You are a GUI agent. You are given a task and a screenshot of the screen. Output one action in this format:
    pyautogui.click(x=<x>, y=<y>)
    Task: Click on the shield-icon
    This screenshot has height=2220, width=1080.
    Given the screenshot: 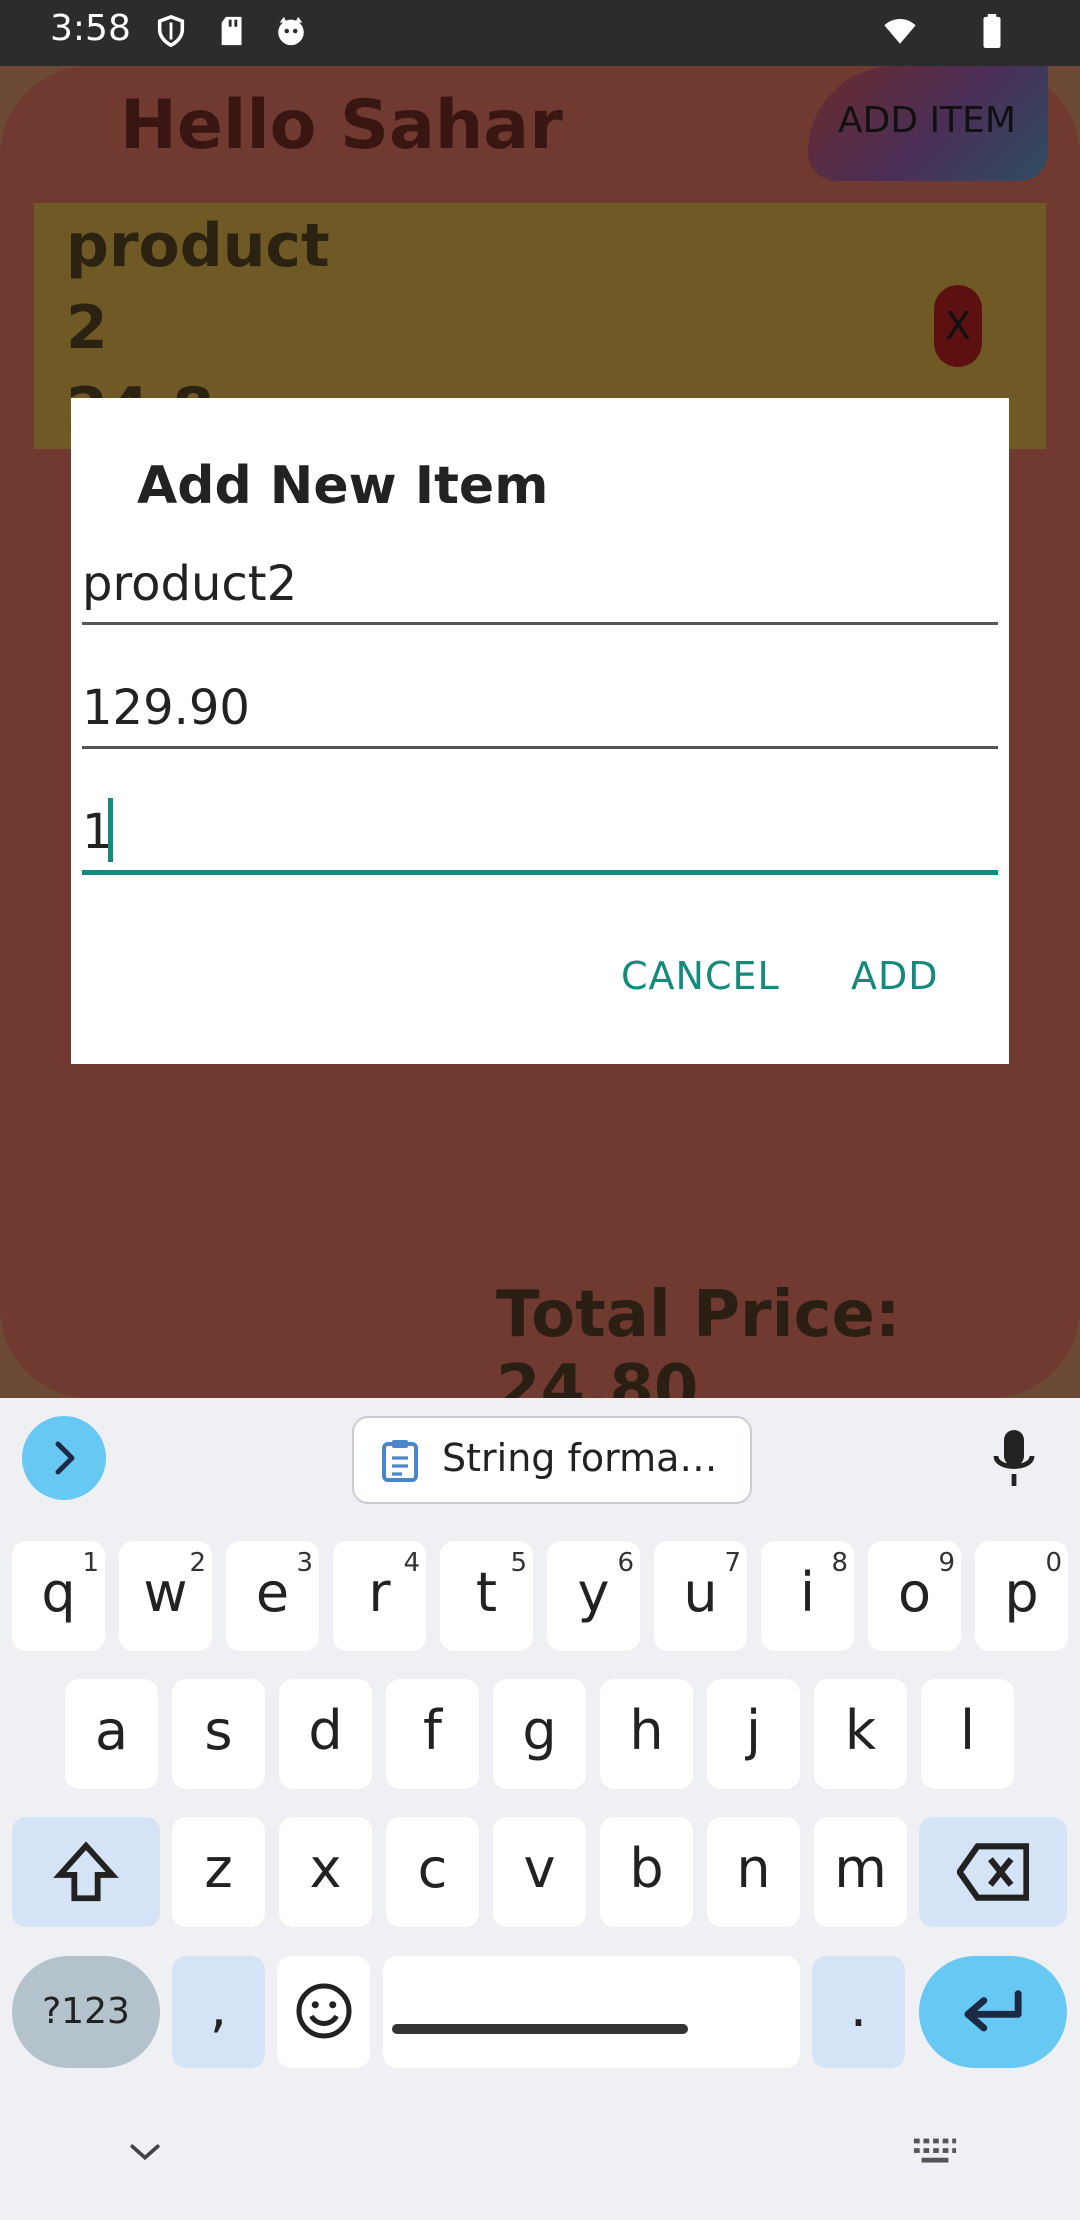 What is the action you would take?
    pyautogui.click(x=171, y=31)
    